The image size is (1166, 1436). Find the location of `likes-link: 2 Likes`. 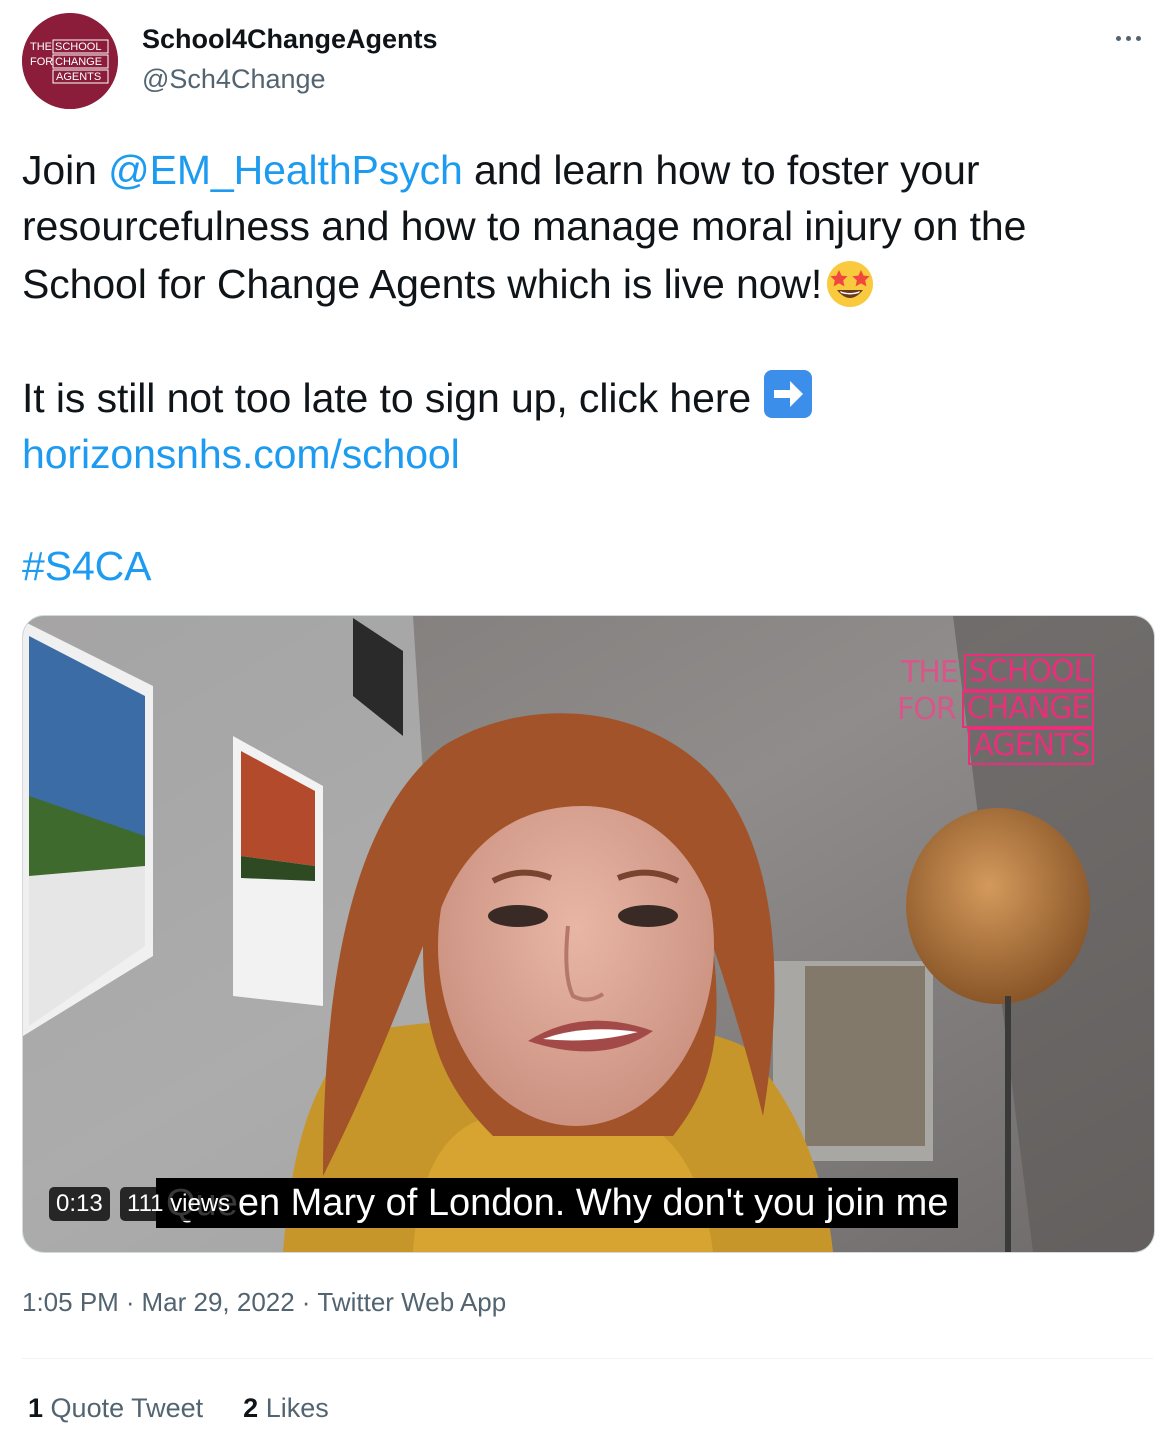

likes-link: 2 Likes is located at coordinates (286, 1408).